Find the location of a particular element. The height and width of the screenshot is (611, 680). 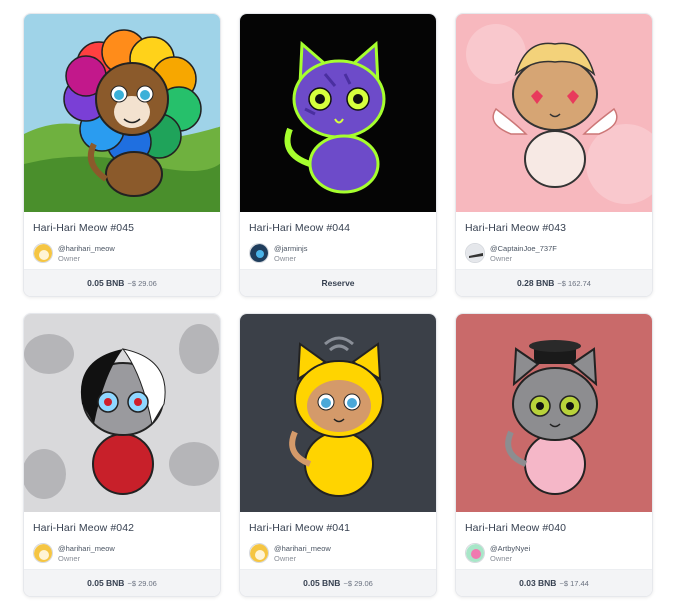

nft-artwork-rainbow-cat is located at coordinates (122, 113).